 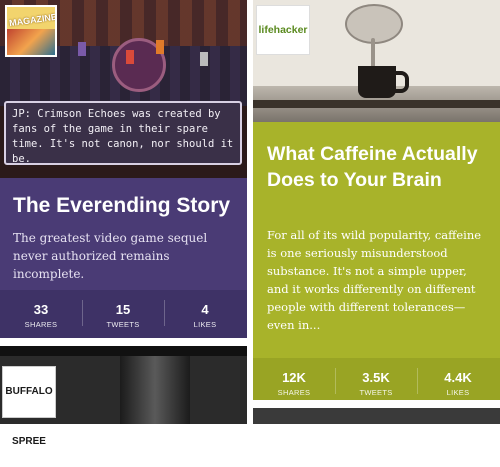 I want to click on shares-stat: 33 SHARES, so click(x=41, y=314).